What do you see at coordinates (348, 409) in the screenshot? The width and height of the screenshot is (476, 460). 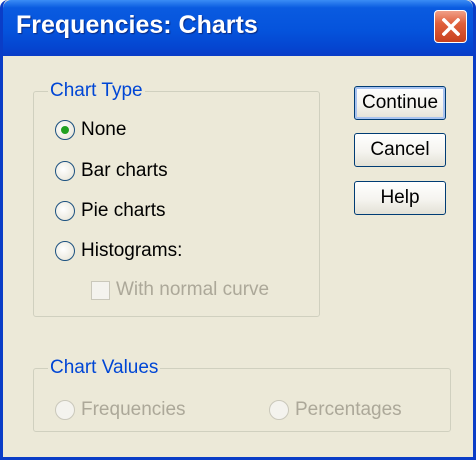 I see `radio-percentages-label: Percentages` at bounding box center [348, 409].